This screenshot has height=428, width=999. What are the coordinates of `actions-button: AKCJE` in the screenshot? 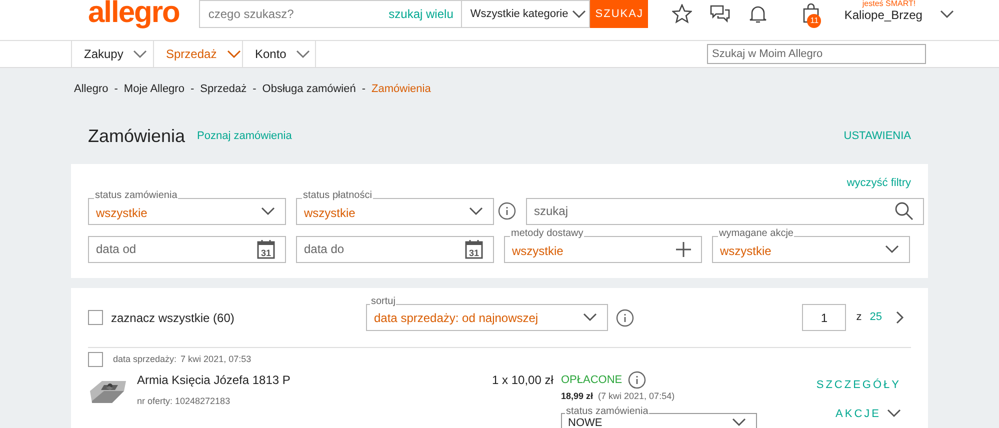 It's located at (868, 414).